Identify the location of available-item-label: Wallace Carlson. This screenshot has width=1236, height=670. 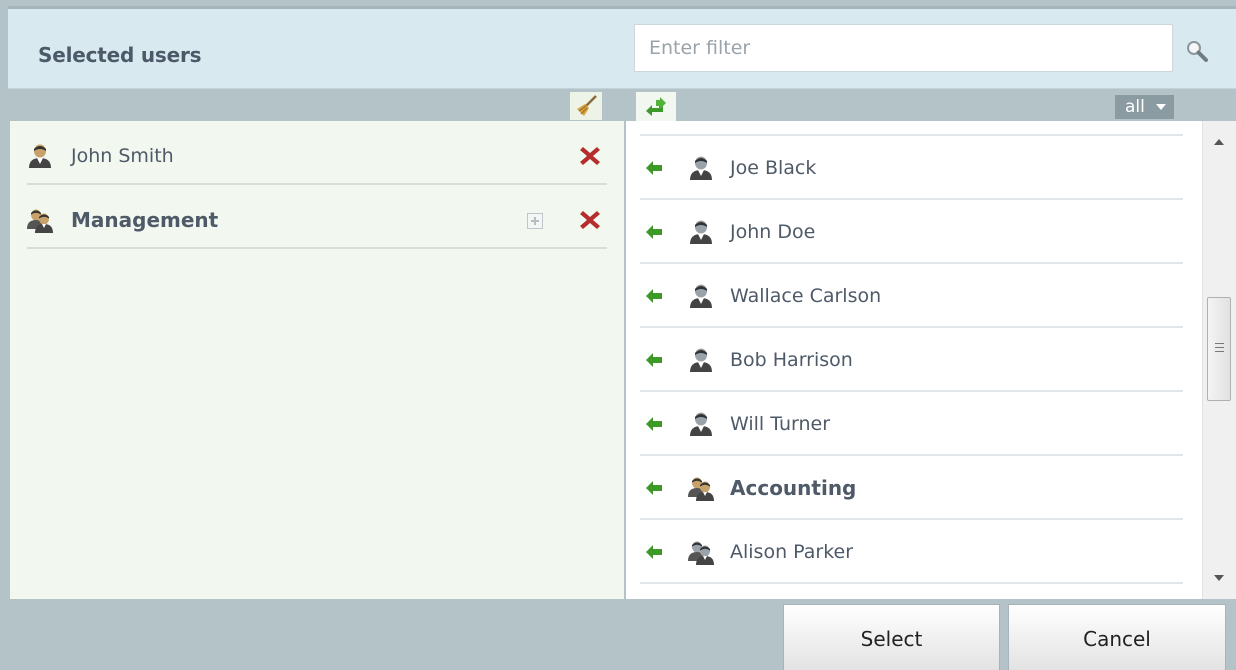
(806, 296).